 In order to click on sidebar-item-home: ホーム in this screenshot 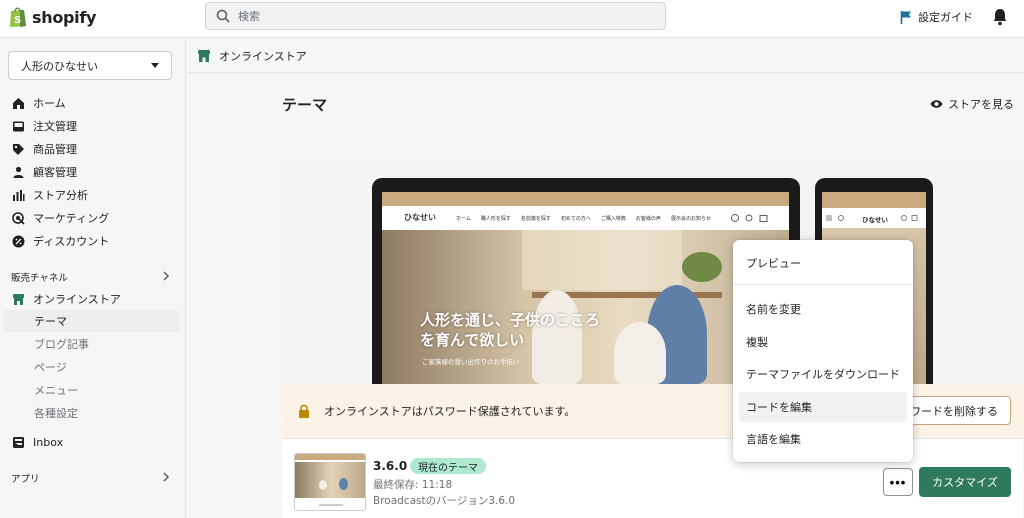, I will do `click(39, 103)`.